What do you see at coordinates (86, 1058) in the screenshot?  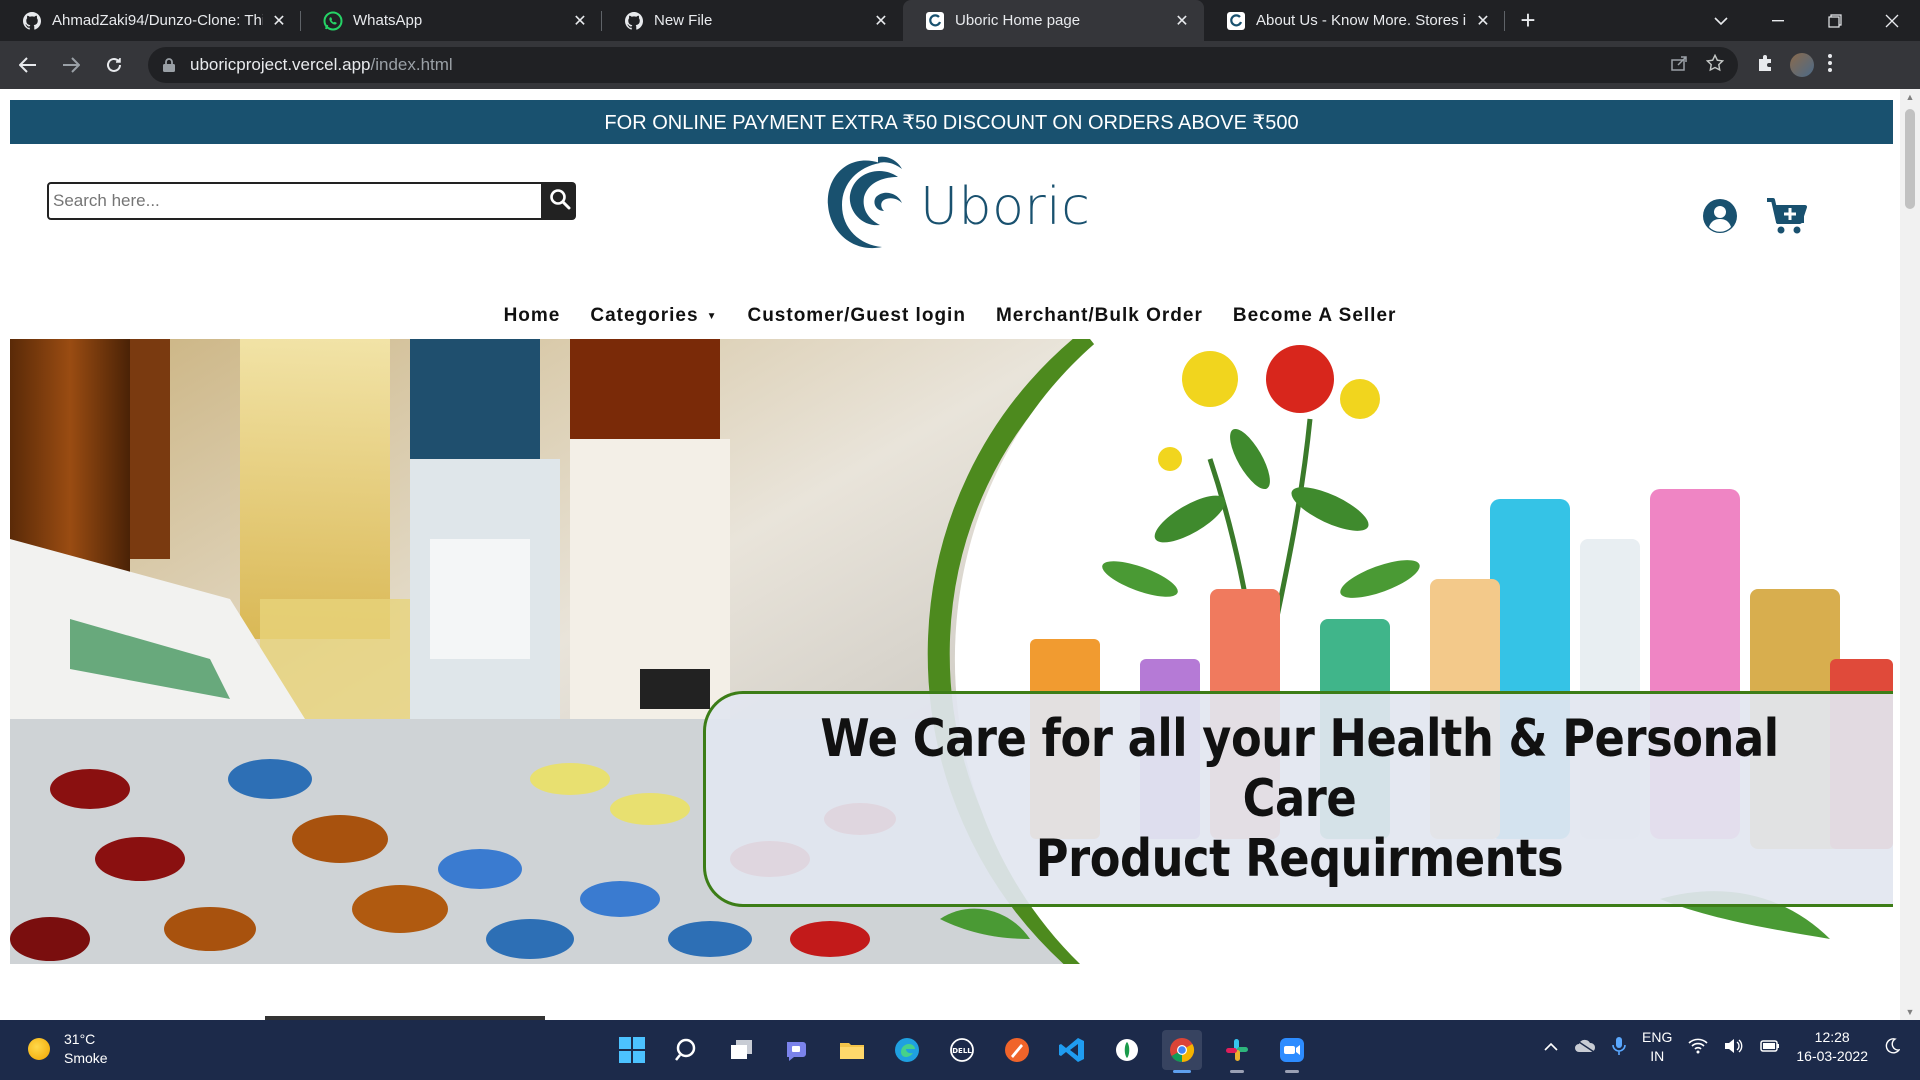 I see `weather-desc: Smoke` at bounding box center [86, 1058].